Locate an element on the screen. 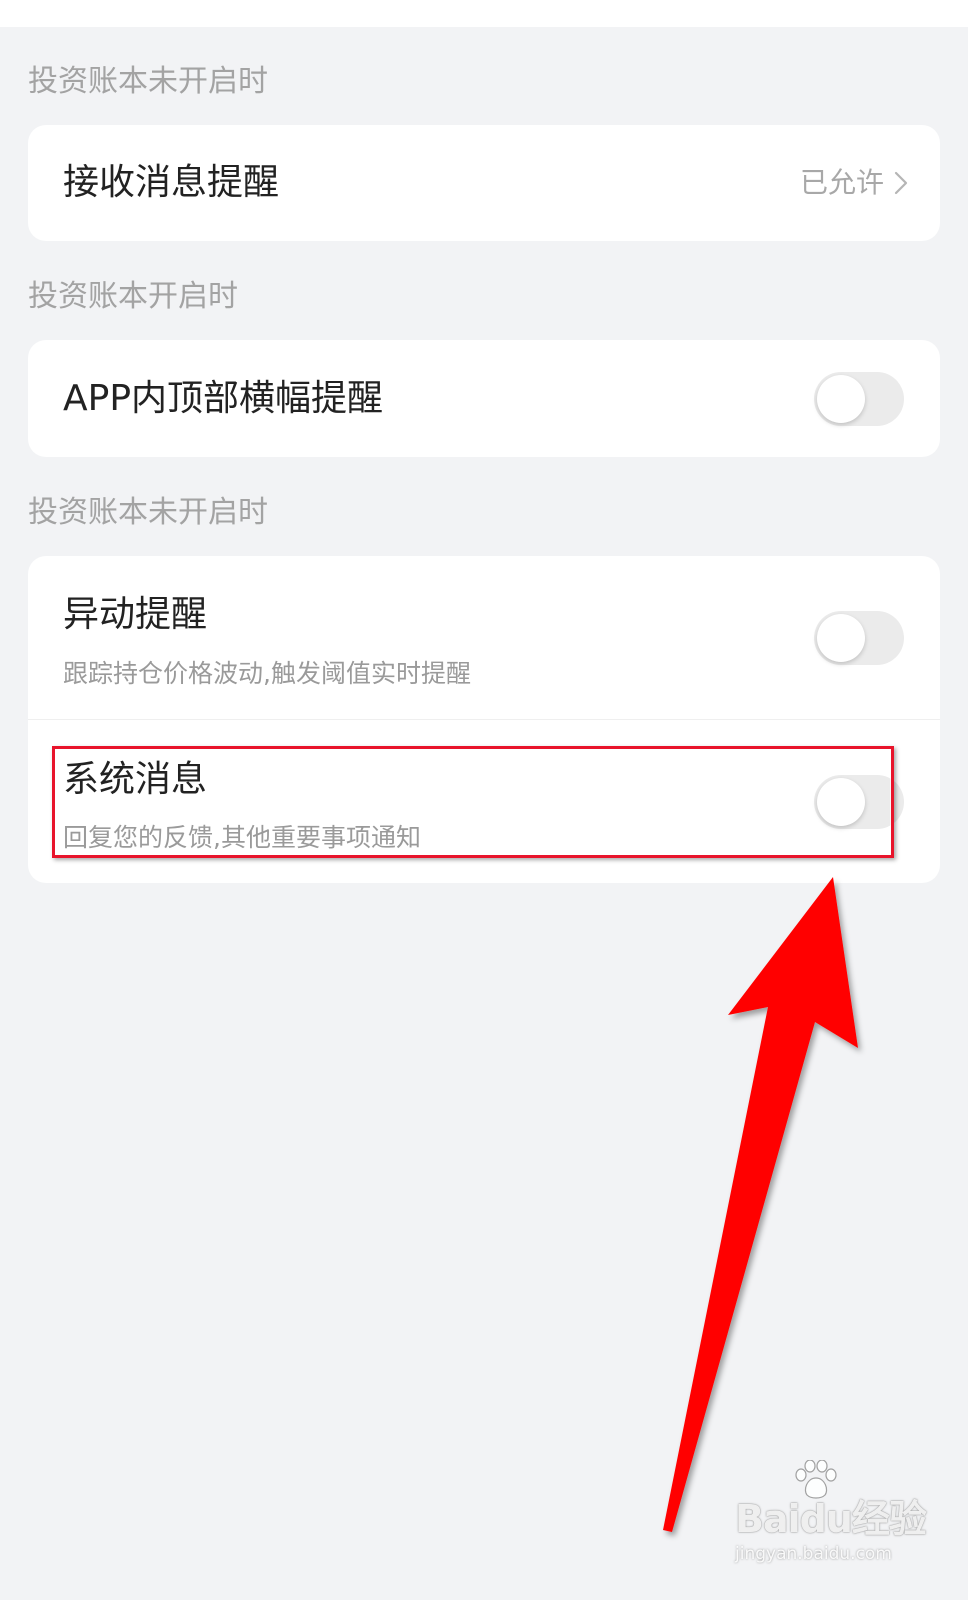 The image size is (968, 1600). system-messages-description: 回复您的反馈,其他重要事项通知 is located at coordinates (242, 837).